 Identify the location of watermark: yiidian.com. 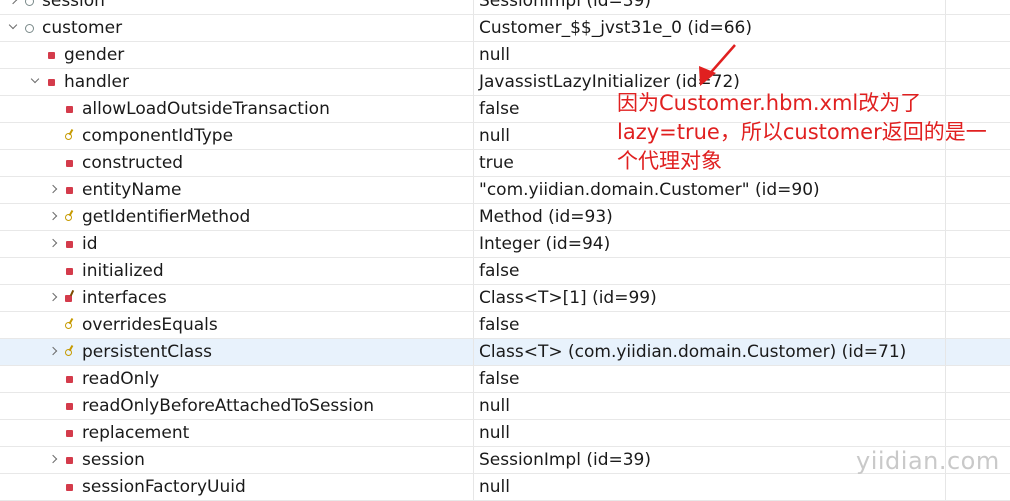
(928, 461).